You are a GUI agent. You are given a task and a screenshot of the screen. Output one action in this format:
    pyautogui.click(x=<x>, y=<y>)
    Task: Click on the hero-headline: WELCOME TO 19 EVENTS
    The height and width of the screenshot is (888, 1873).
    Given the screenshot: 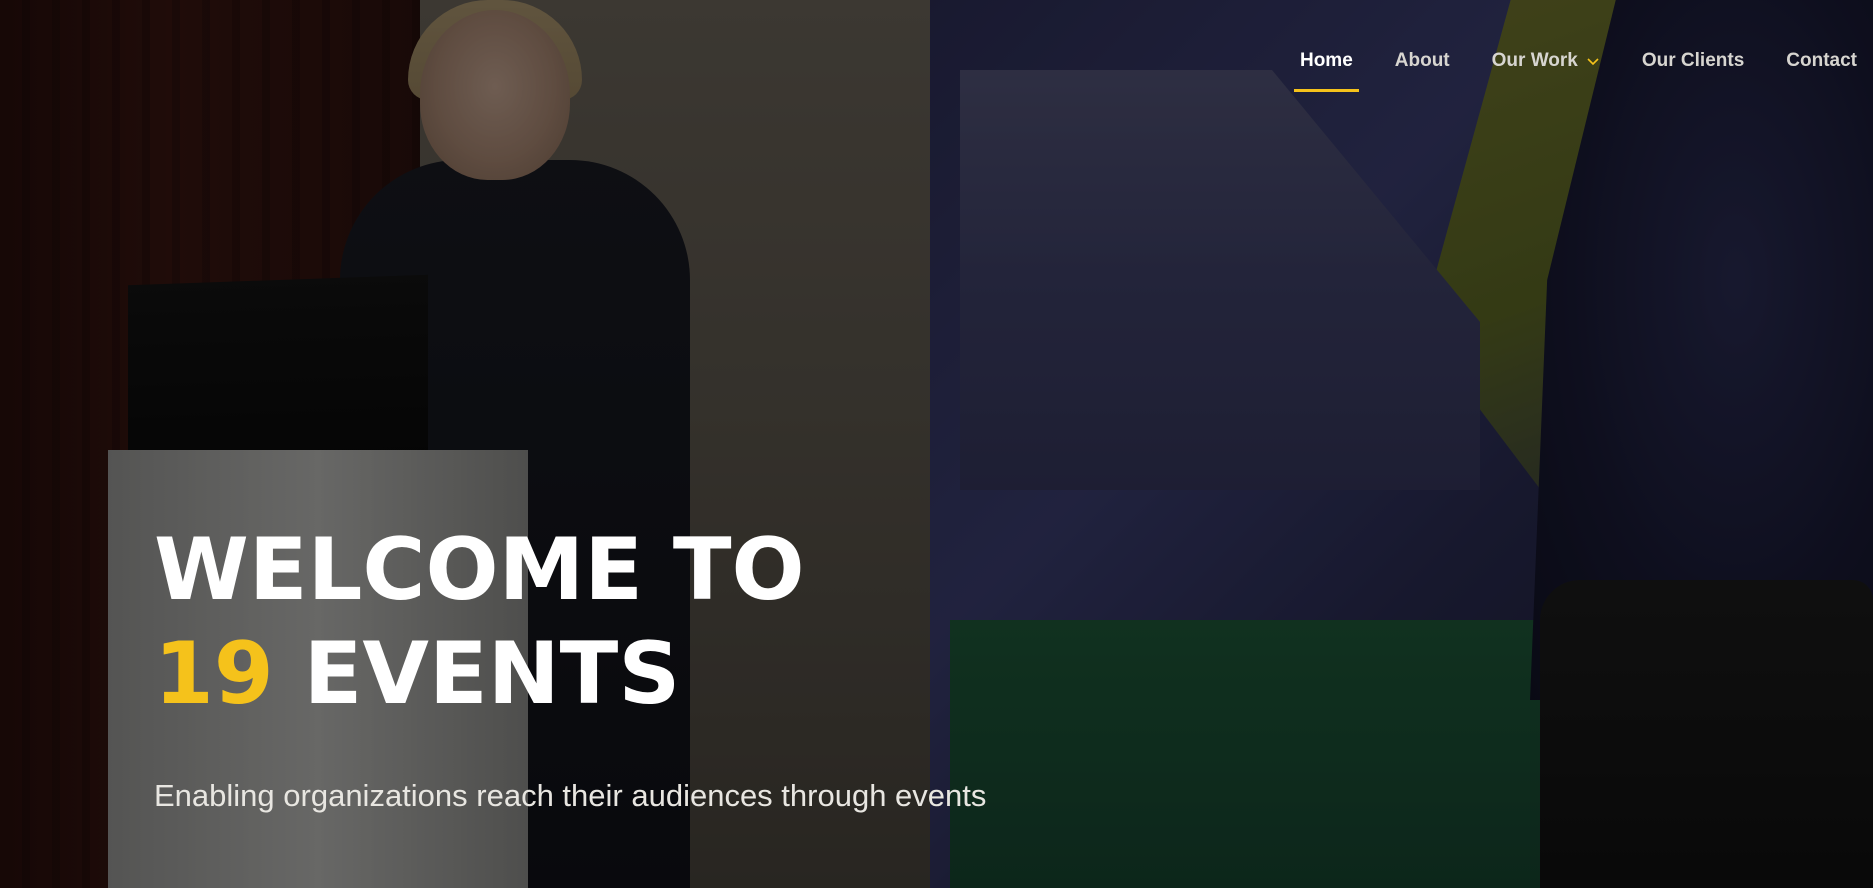 What is the action you would take?
    pyautogui.click(x=654, y=622)
    